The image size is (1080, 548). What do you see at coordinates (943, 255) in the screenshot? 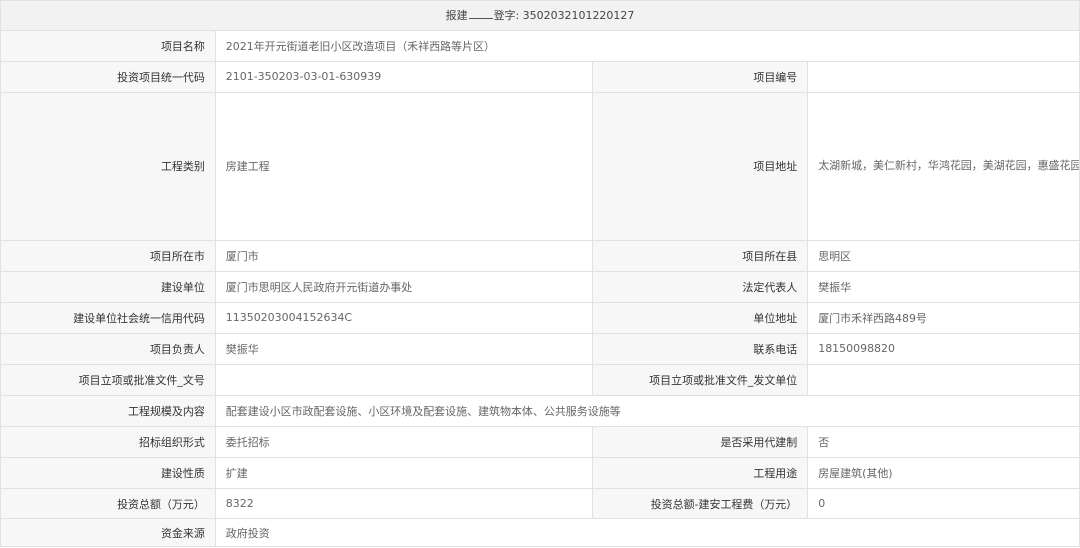
I see `county-value: 思明区` at bounding box center [943, 255].